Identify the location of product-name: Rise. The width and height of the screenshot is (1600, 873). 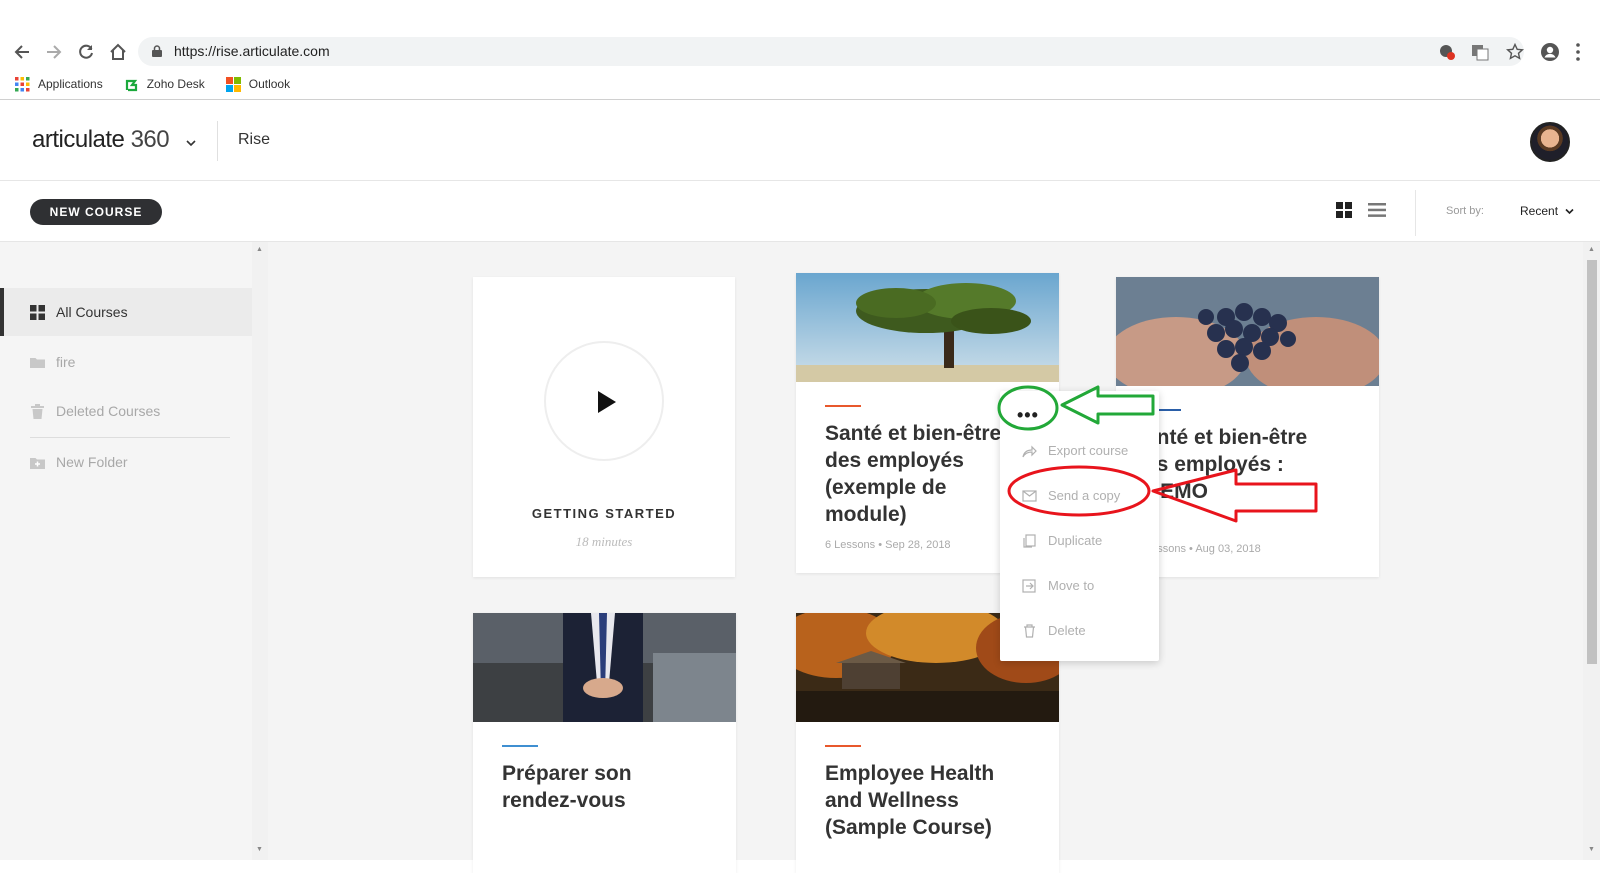
(254, 139).